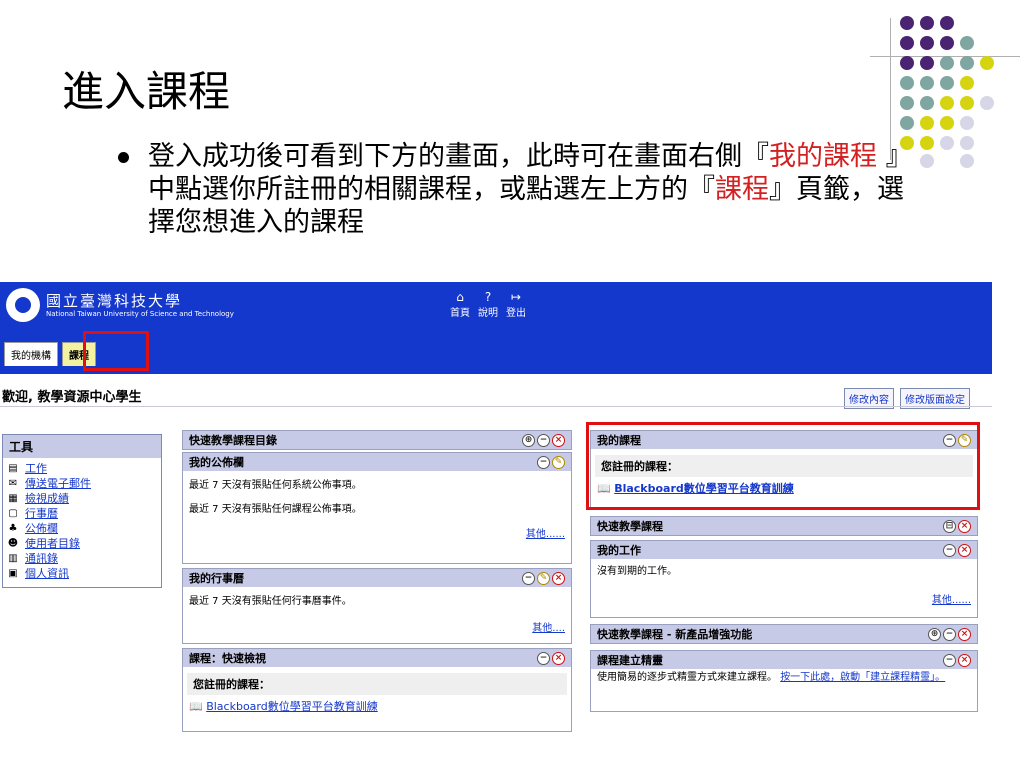 The image size is (1024, 768). I want to click on work-icon: ▤, so click(13, 468).